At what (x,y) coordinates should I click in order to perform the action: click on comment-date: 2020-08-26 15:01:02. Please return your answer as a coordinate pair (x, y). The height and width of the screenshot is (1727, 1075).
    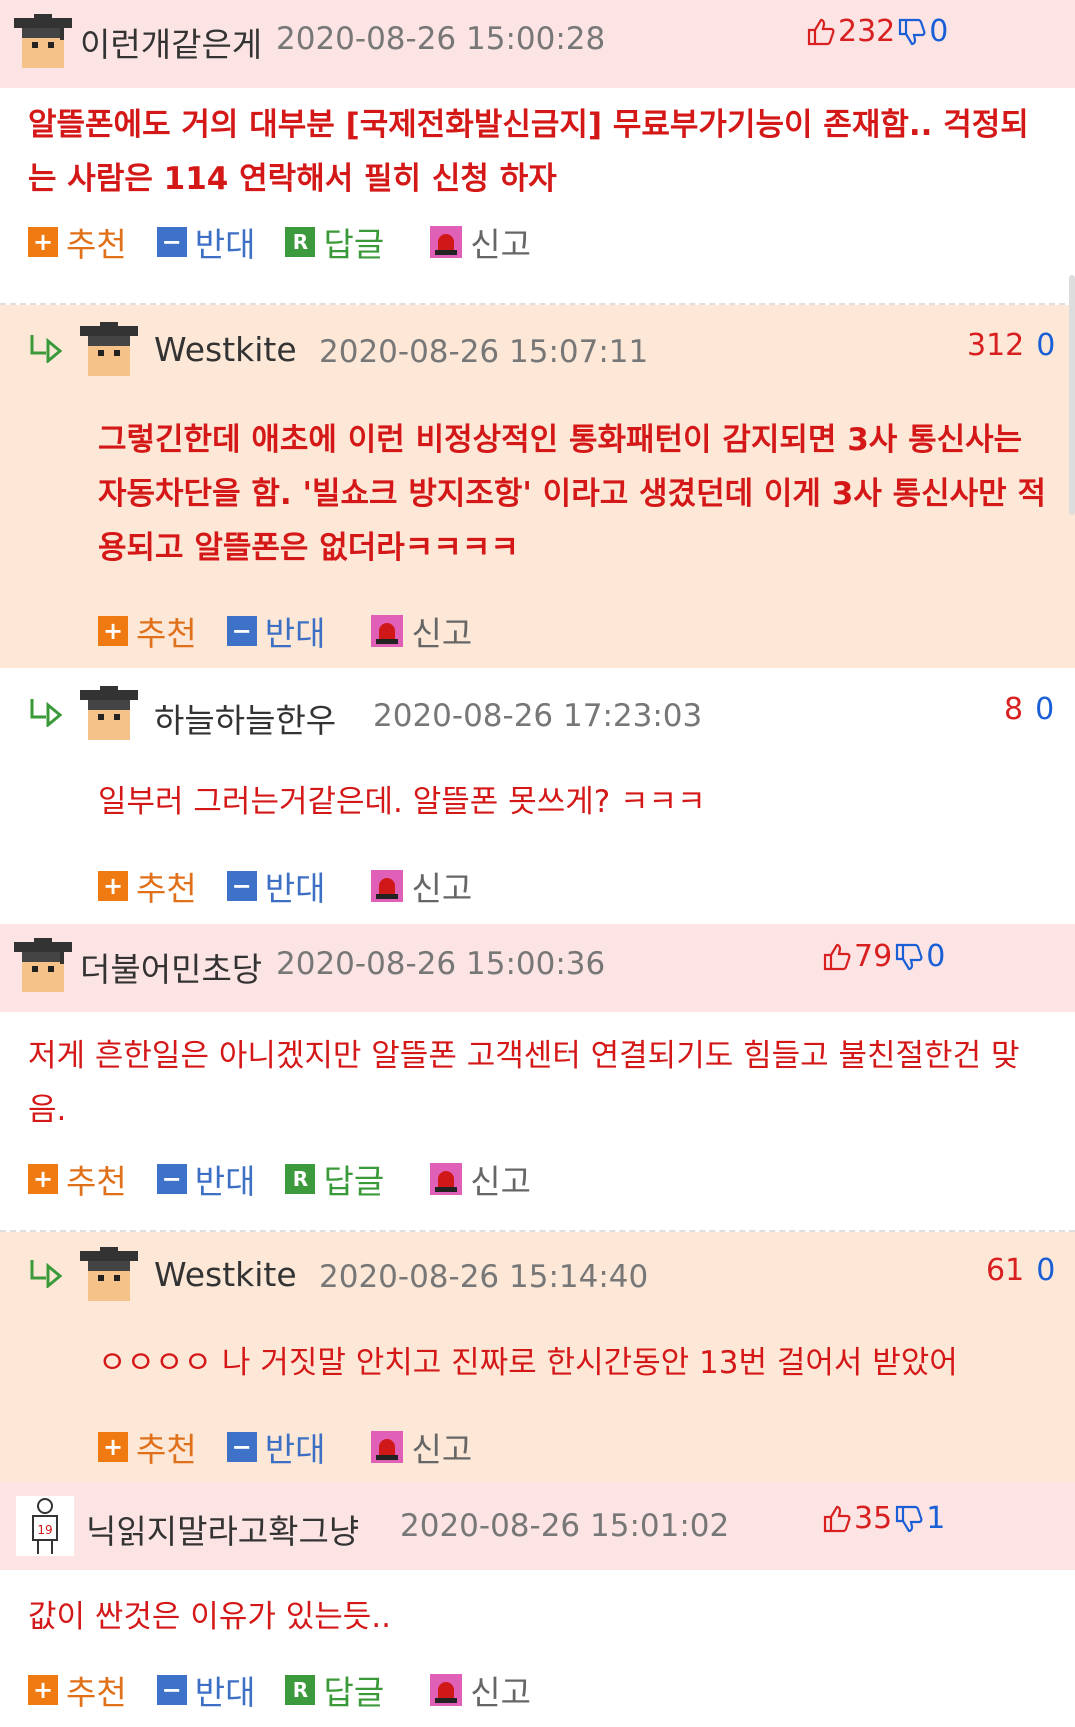
    Looking at the image, I should click on (565, 1526).